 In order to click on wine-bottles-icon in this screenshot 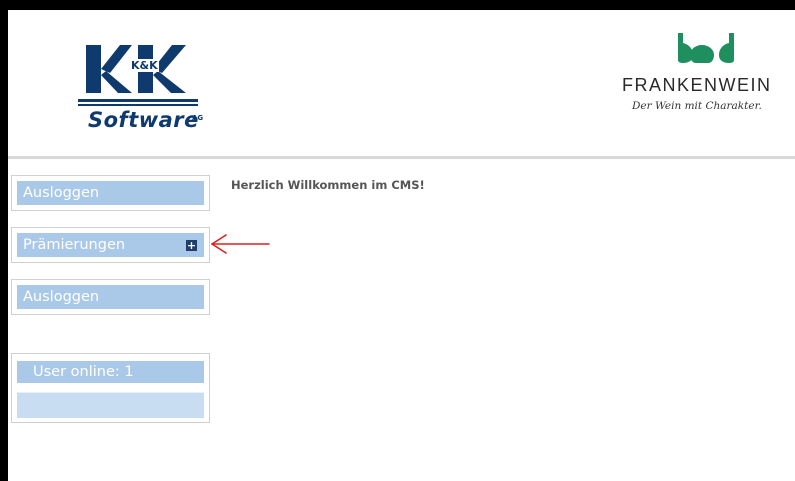, I will do `click(706, 48)`.